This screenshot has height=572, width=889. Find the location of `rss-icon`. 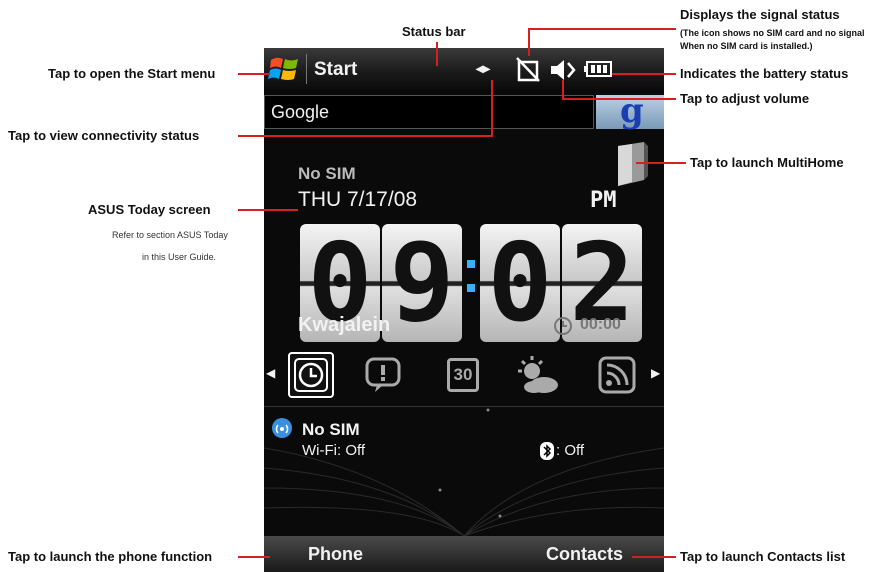

rss-icon is located at coordinates (617, 375).